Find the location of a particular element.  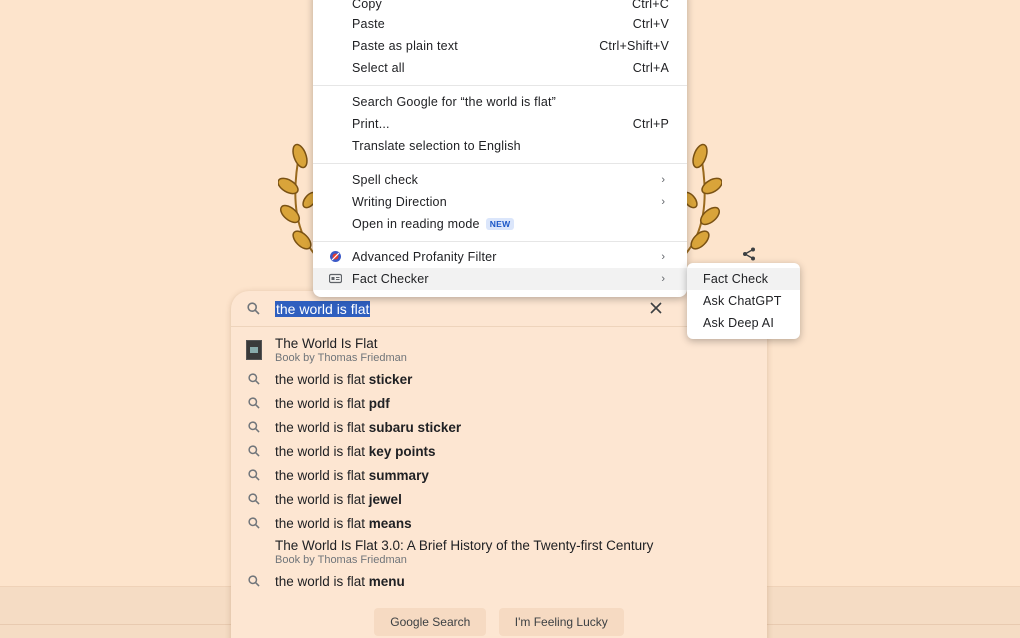

search-input: the world is flat is located at coordinates (323, 309).